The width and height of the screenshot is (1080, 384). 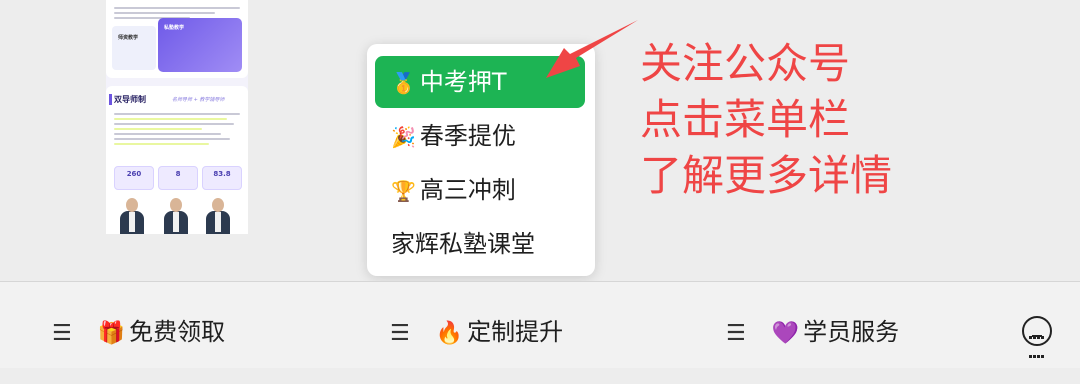 What do you see at coordinates (766, 119) in the screenshot?
I see `annotation-text: 关注公众号 点击菜单栏 了解更多详情` at bounding box center [766, 119].